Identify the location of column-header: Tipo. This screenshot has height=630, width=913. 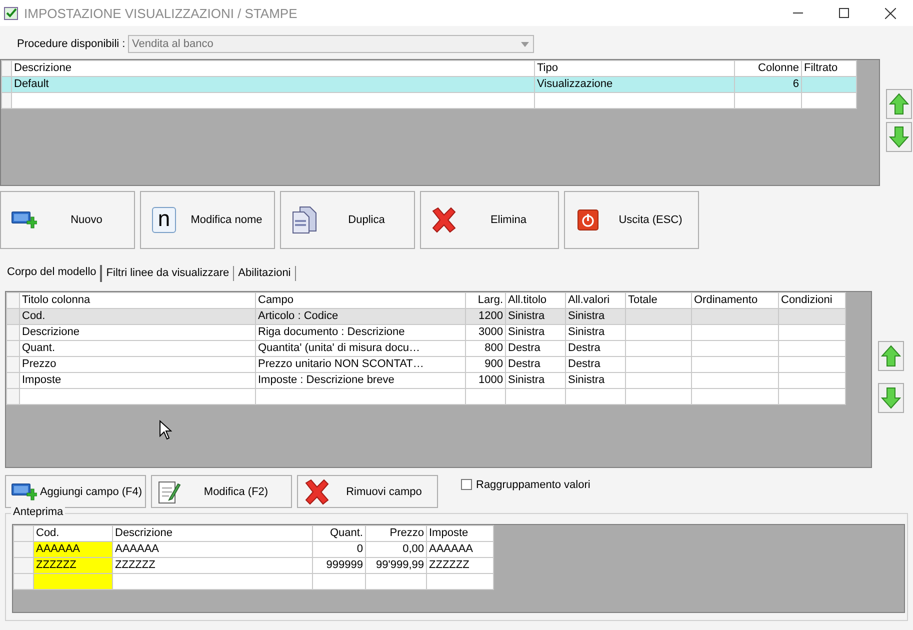
(634, 68).